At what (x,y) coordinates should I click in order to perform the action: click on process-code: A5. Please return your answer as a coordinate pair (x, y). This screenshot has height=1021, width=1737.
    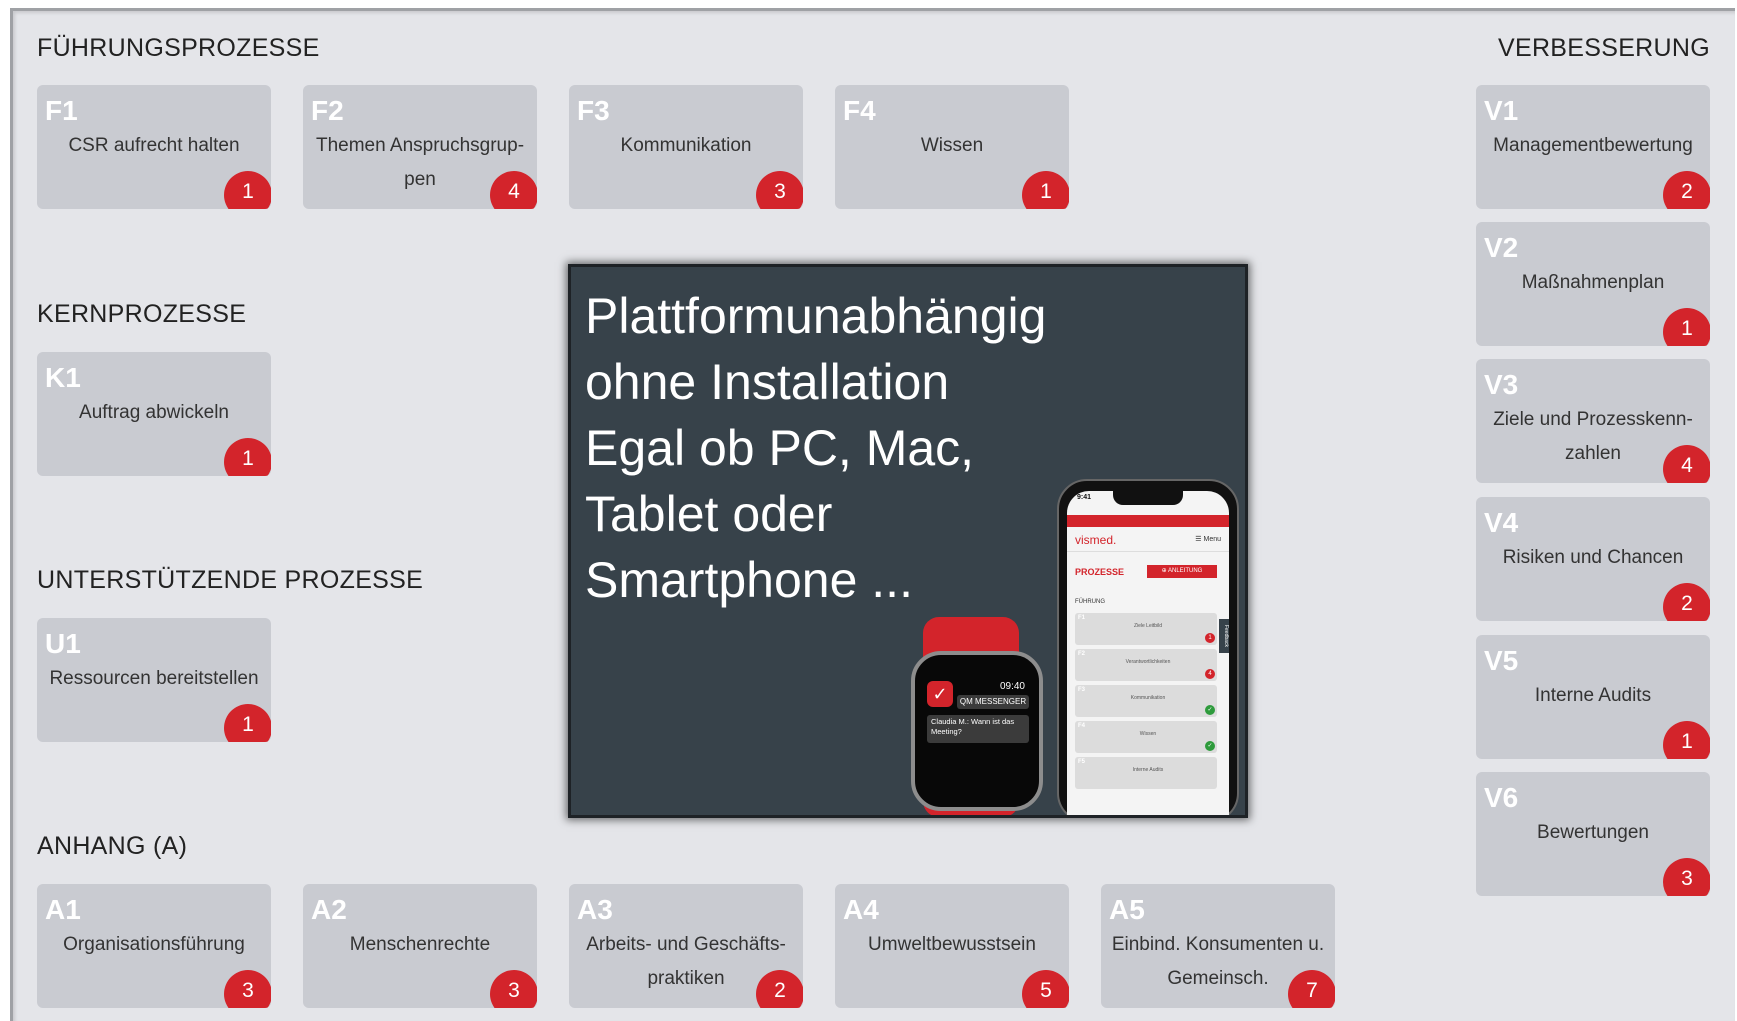
    Looking at the image, I should click on (1127, 909).